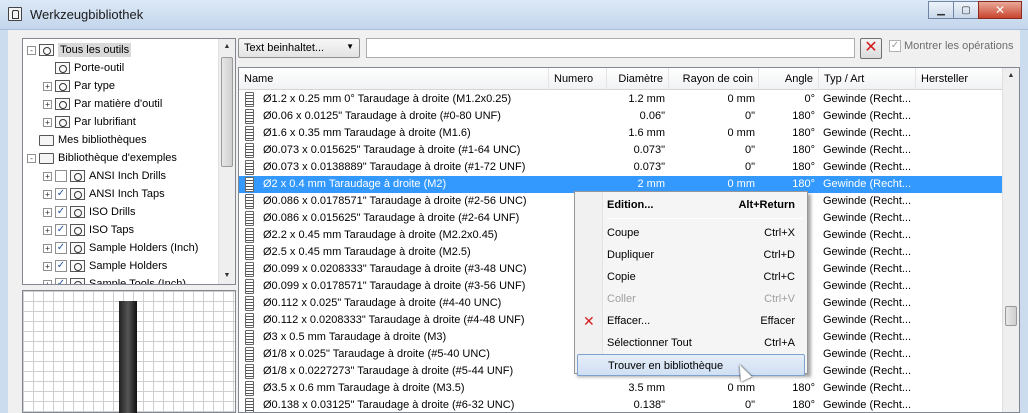  I want to click on cell-rayon: 0 mm, so click(741, 388).